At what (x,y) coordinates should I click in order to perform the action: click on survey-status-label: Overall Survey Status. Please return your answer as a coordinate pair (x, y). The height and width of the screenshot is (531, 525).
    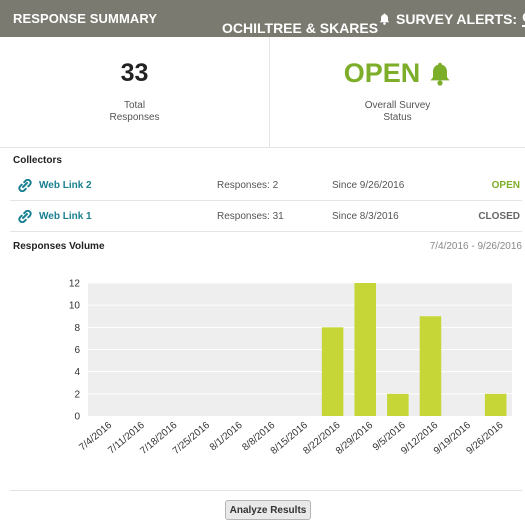
    Looking at the image, I should click on (397, 112).